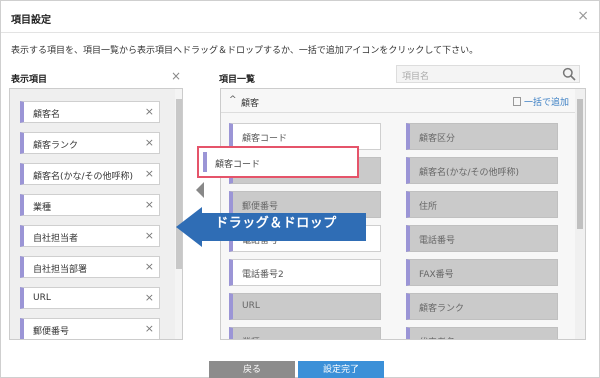 The width and height of the screenshot is (600, 378). I want to click on done-button: 設定完了, so click(341, 369).